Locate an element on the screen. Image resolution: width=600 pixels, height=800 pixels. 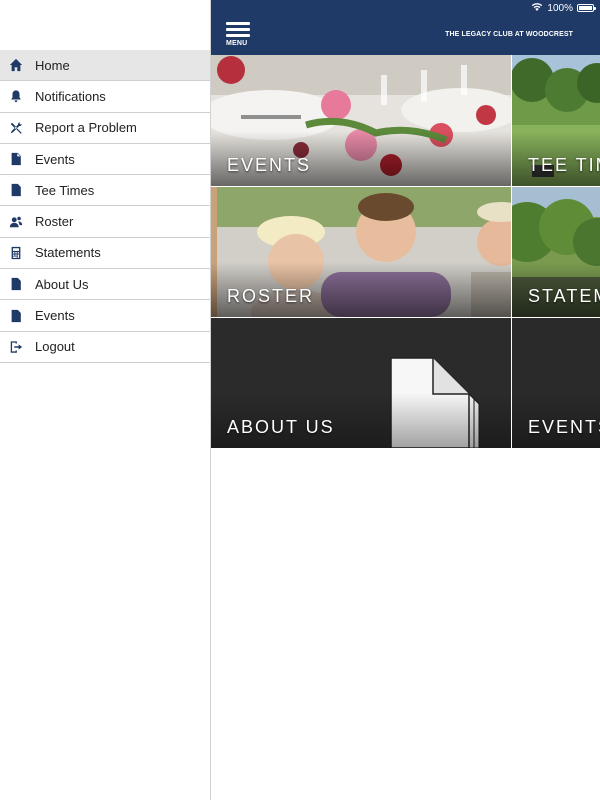
tile-label: STATEMENTS is located at coordinates (564, 296).